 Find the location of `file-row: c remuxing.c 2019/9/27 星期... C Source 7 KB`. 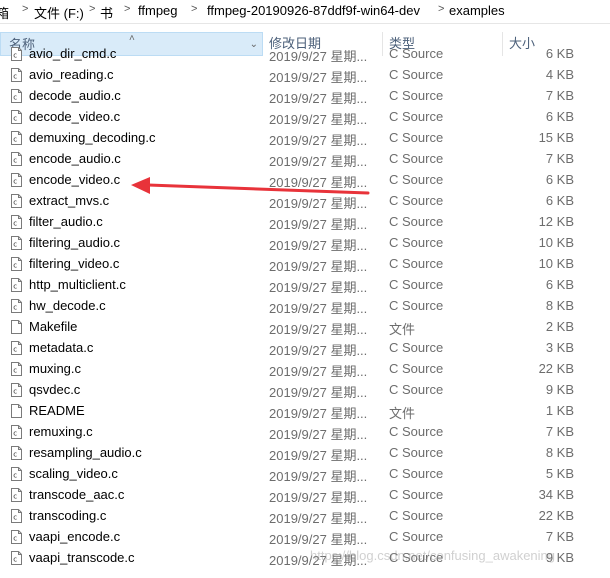

file-row: c remuxing.c 2019/9/27 星期... C Source 7 KB is located at coordinates (305, 432).